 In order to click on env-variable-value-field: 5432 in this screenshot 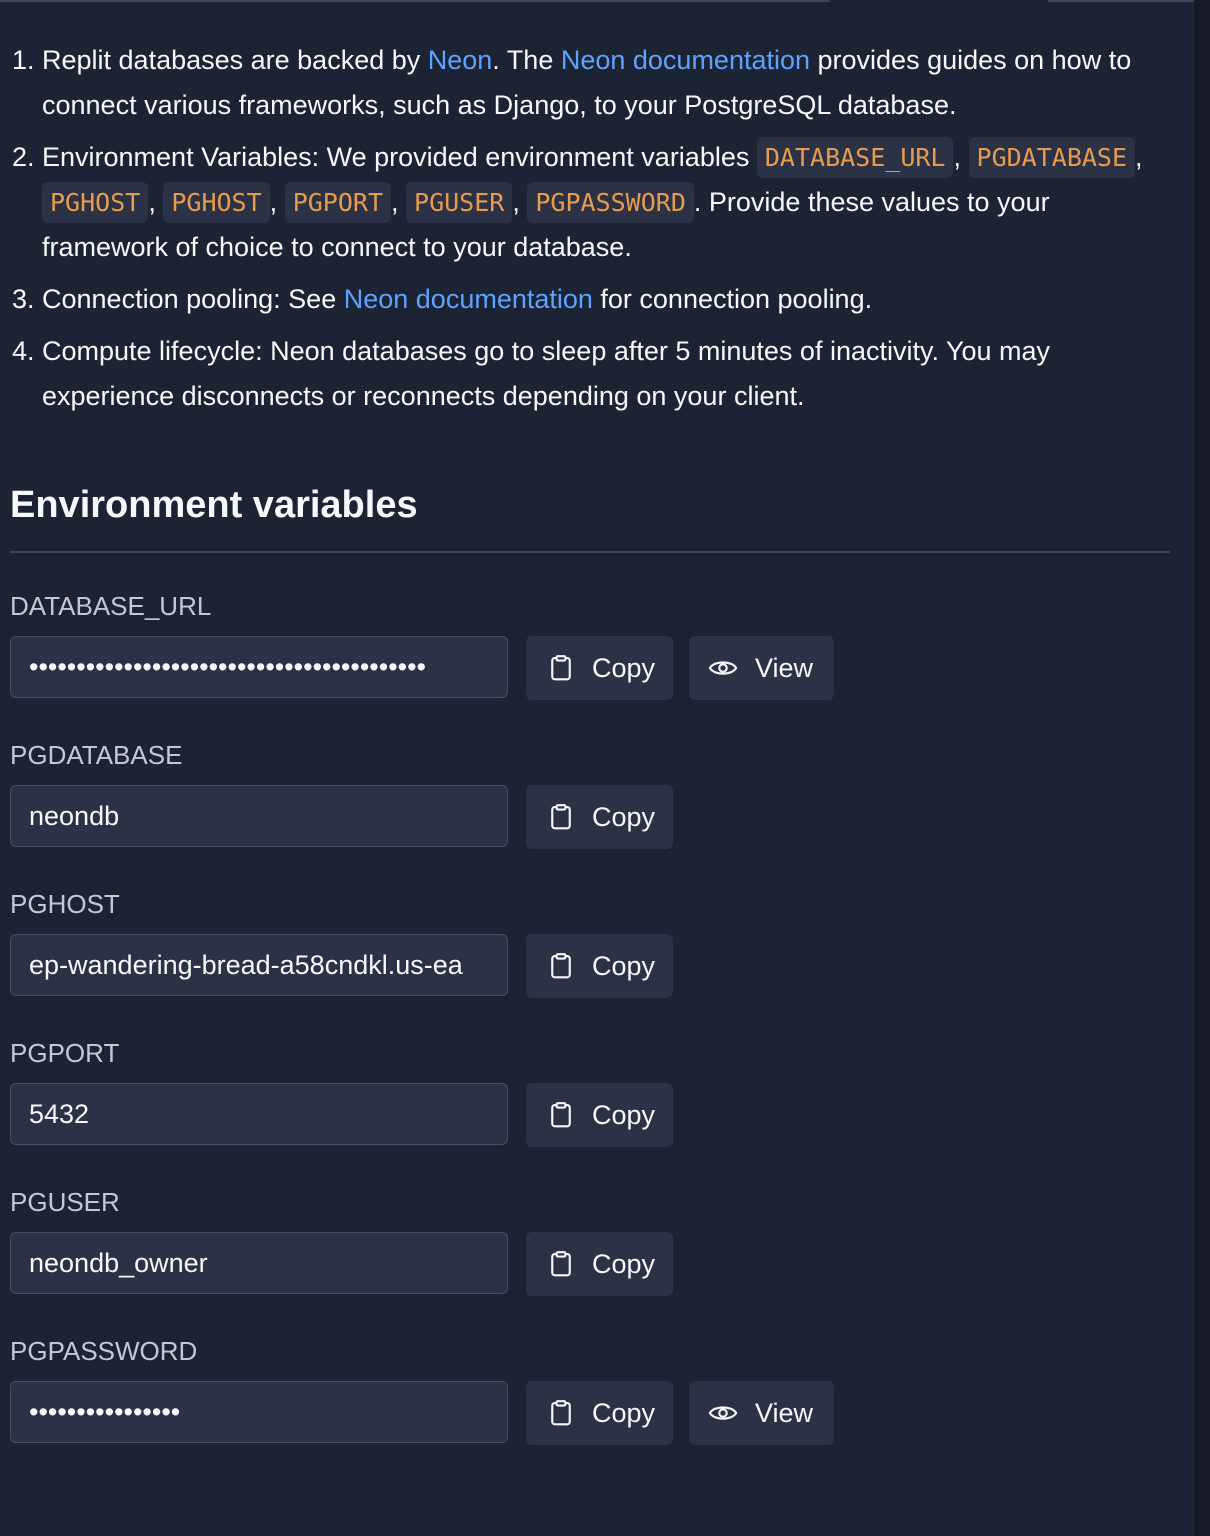, I will do `click(259, 1114)`.